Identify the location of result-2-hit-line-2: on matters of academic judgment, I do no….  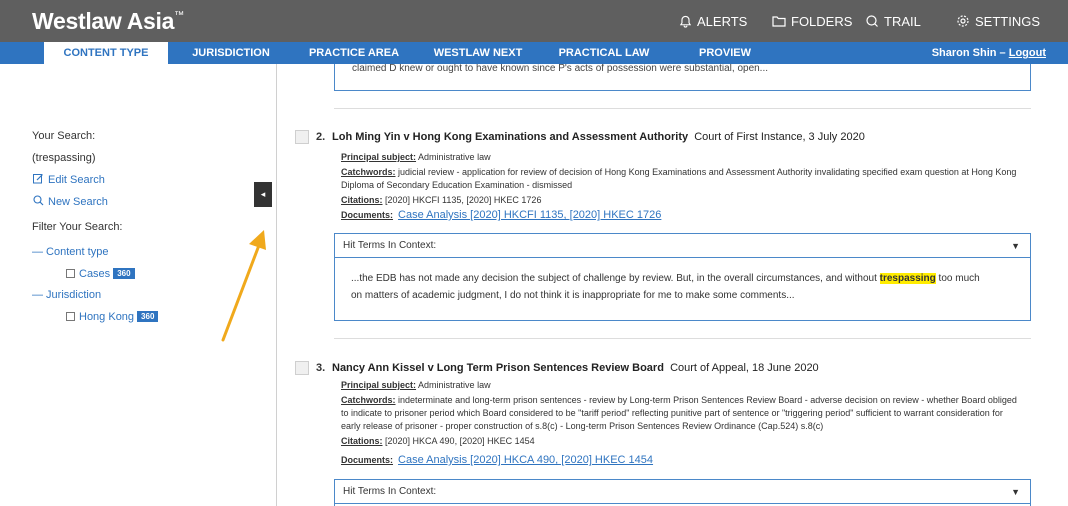
(573, 295).